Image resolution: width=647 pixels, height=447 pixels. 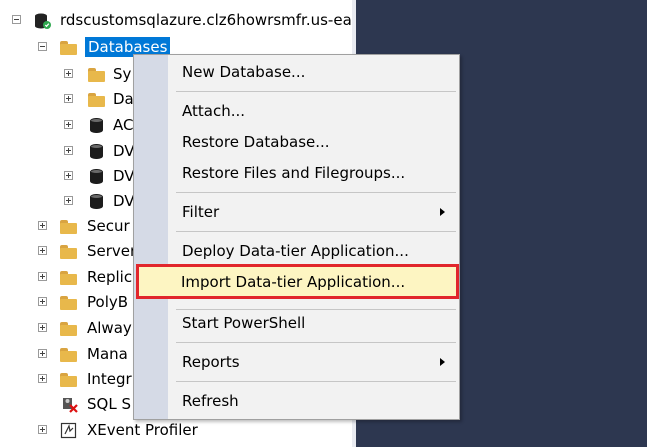 I want to click on sql-agent-disabled-icon, so click(x=69, y=404).